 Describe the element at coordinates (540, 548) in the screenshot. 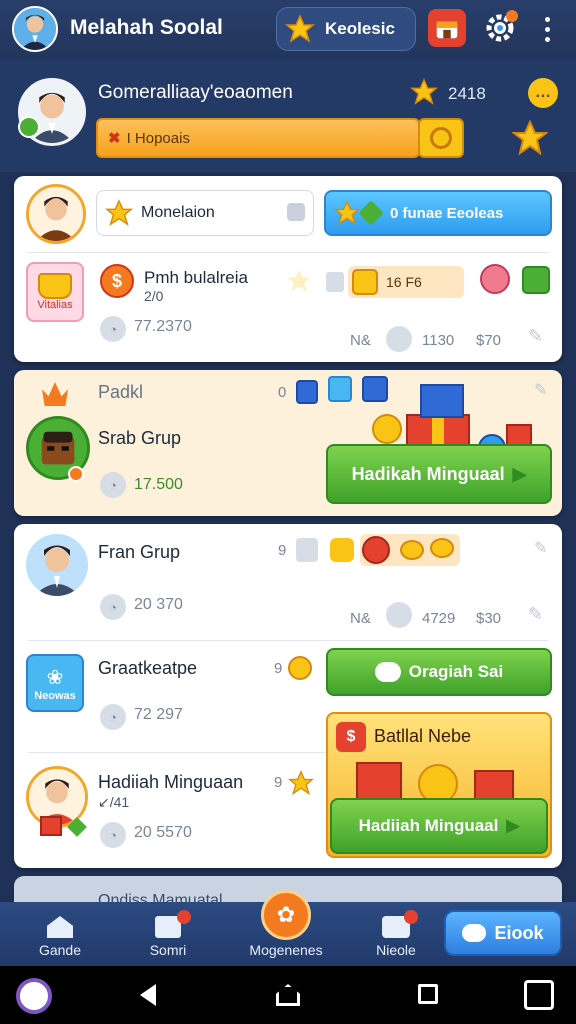

I see `pin-icon: ✎` at that location.